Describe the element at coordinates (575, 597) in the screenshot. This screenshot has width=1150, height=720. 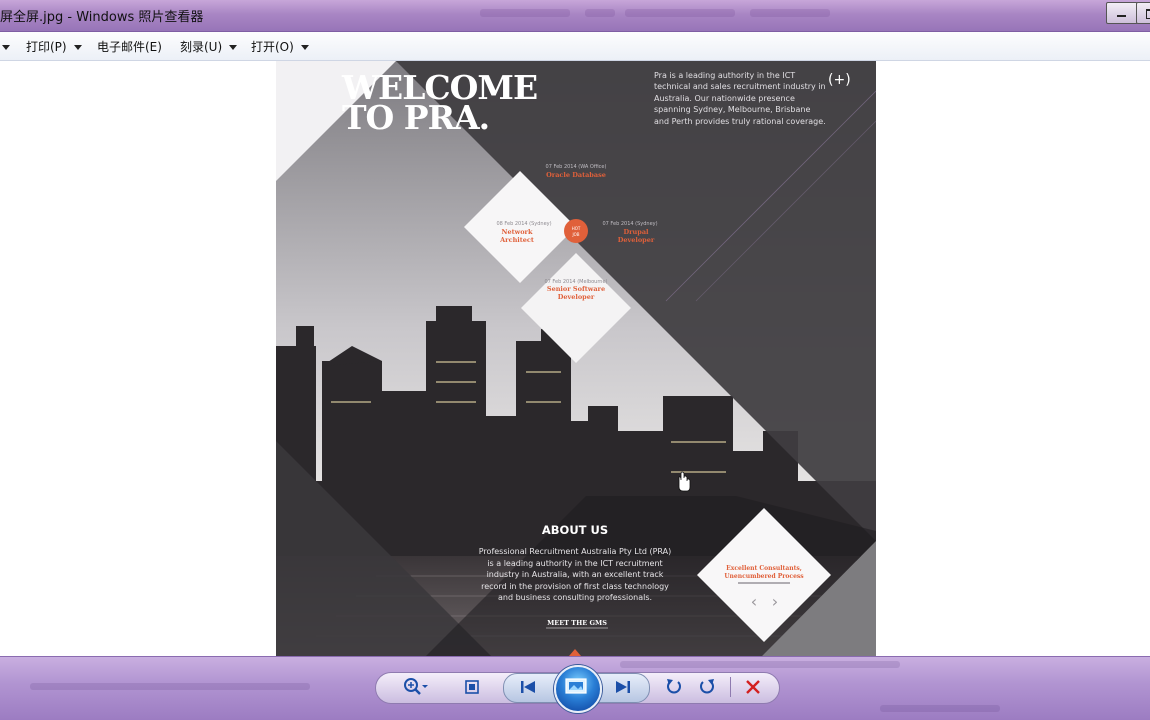
I see `about-line: and business consulting professionals.` at that location.